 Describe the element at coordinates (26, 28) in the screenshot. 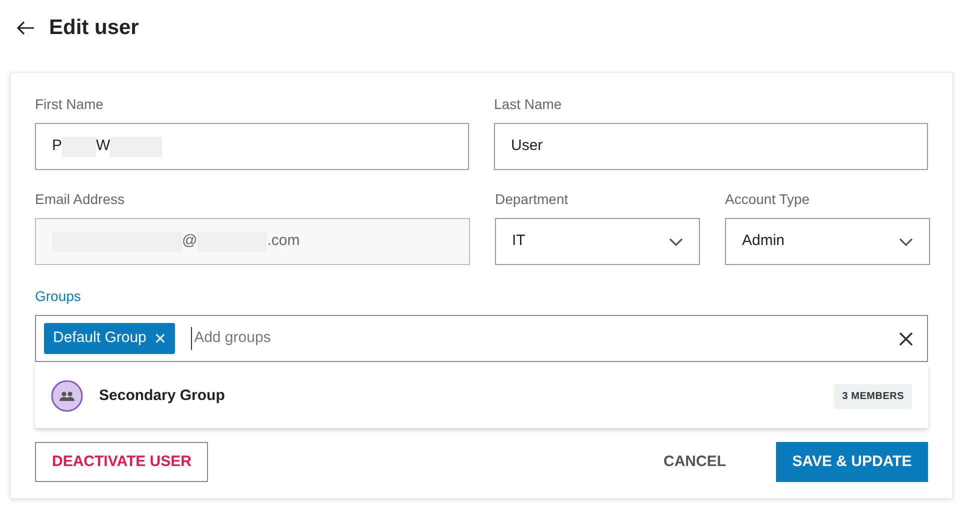

I see `back-arrow-icon` at that location.